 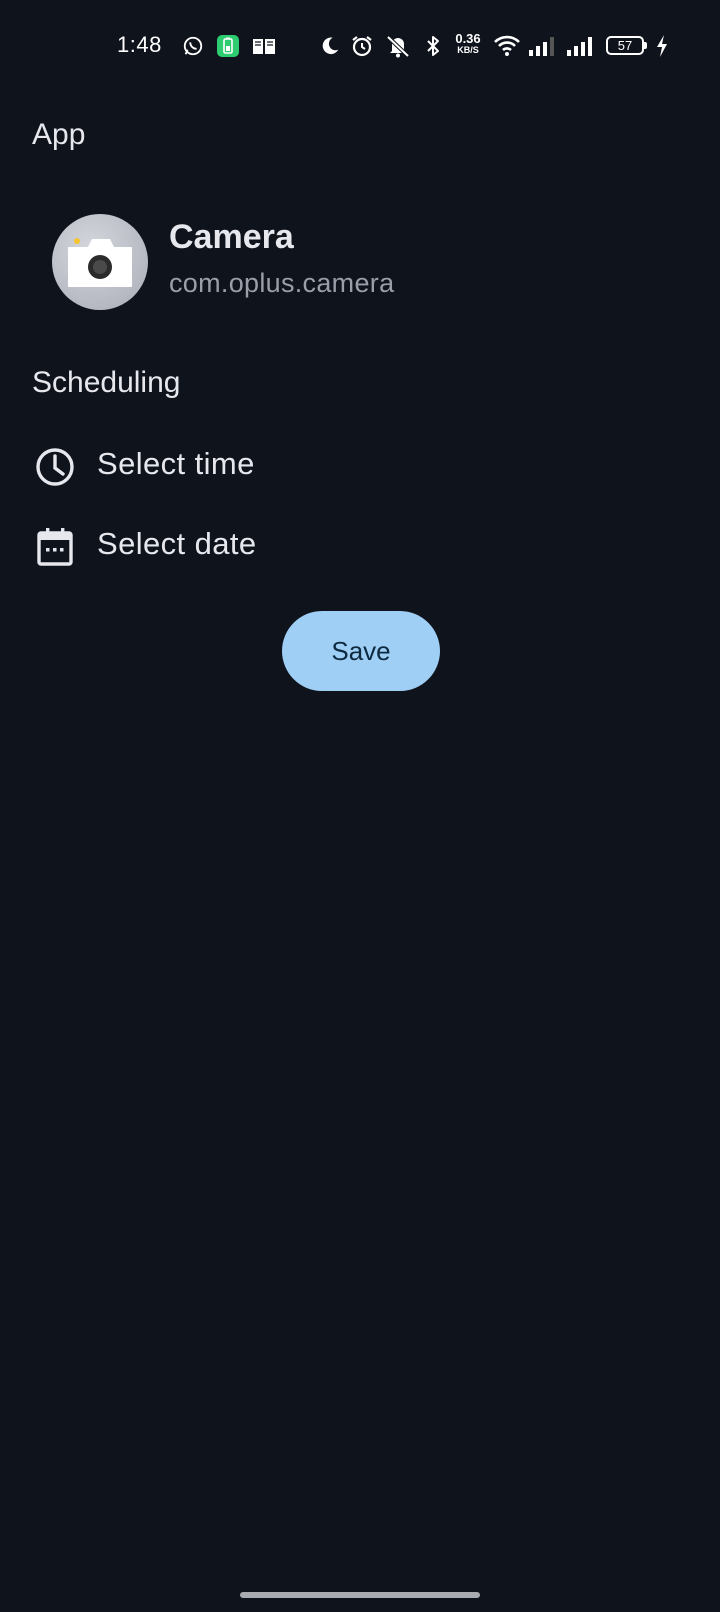 I want to click on scheduling-section-header: Scheduling, so click(x=106, y=382).